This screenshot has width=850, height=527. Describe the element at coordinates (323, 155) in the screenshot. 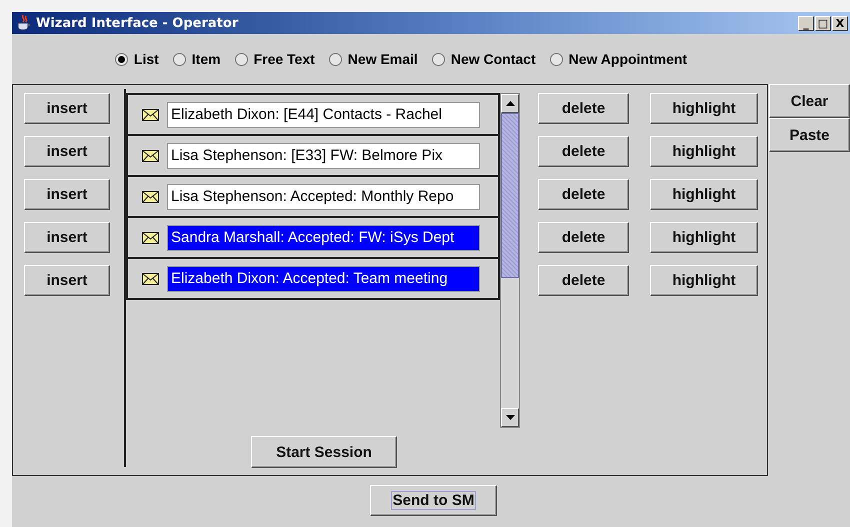

I see `message-field: Lisa Stephenson: [E33] FW: Belmore Pix` at that location.